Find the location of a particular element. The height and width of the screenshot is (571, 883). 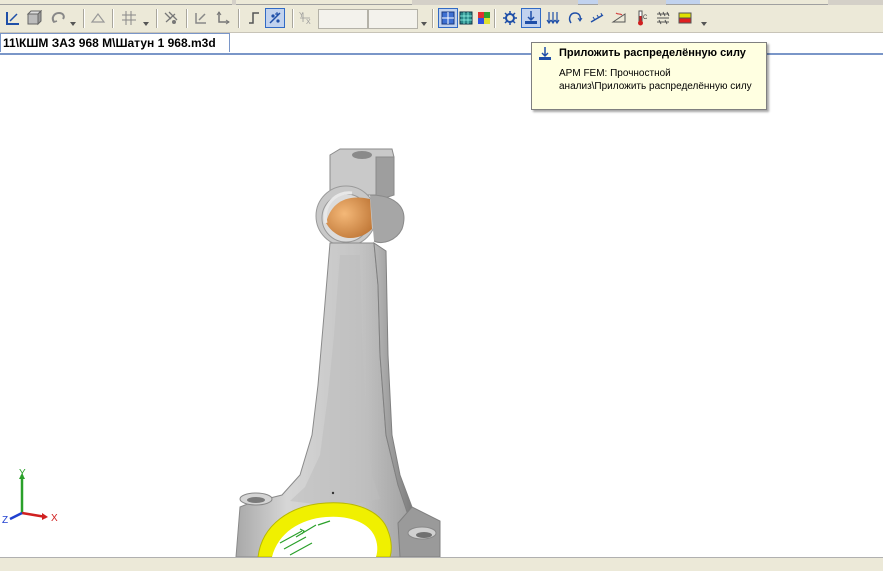

document-tab: 11\КШМ ЗАЗ 968 М\Шатун 1 968.m3d is located at coordinates (115, 42).